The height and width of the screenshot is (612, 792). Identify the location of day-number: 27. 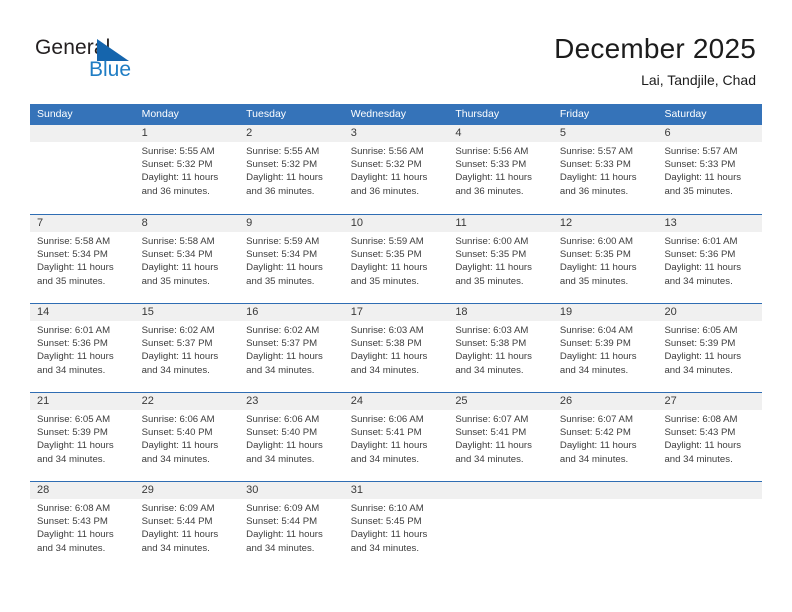
(710, 401).